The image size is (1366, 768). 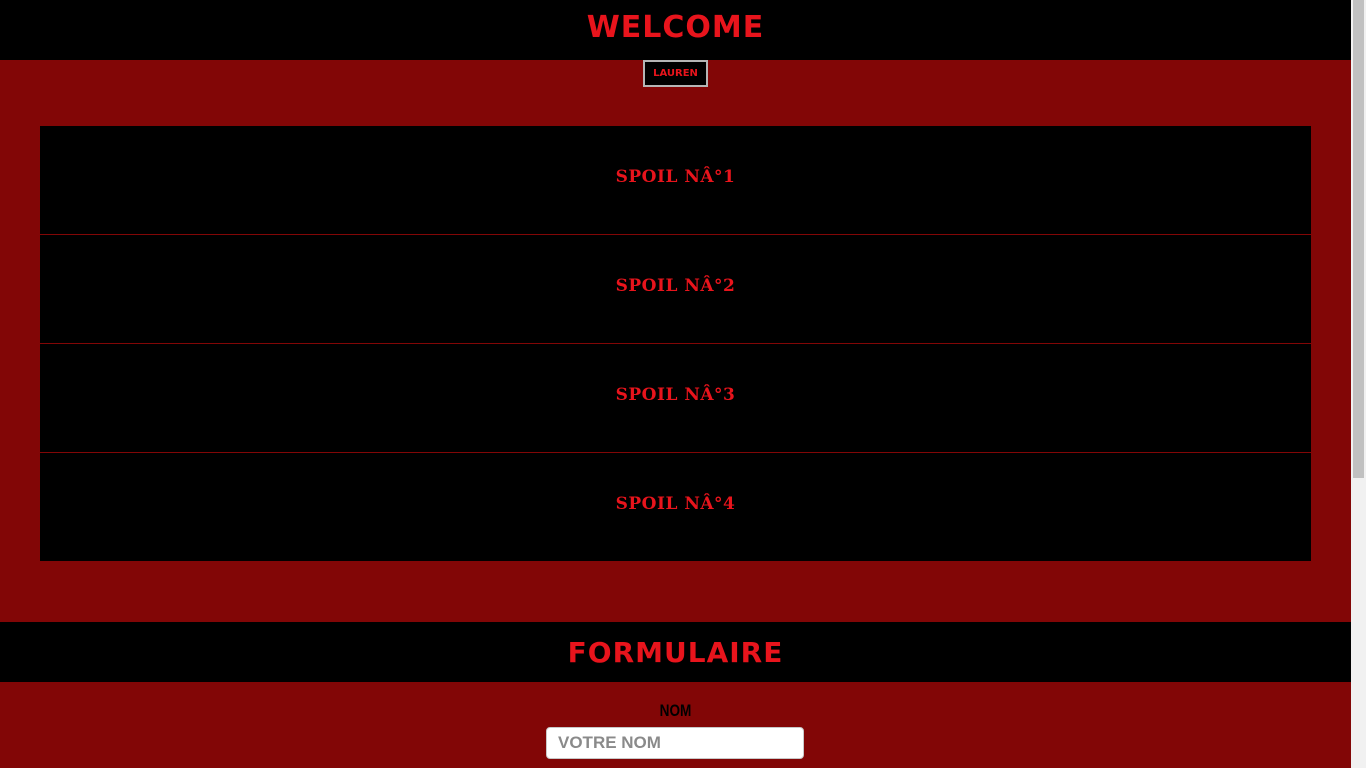 I want to click on spoil-item-4: SPOIL NÂ°4, so click(x=675, y=507).